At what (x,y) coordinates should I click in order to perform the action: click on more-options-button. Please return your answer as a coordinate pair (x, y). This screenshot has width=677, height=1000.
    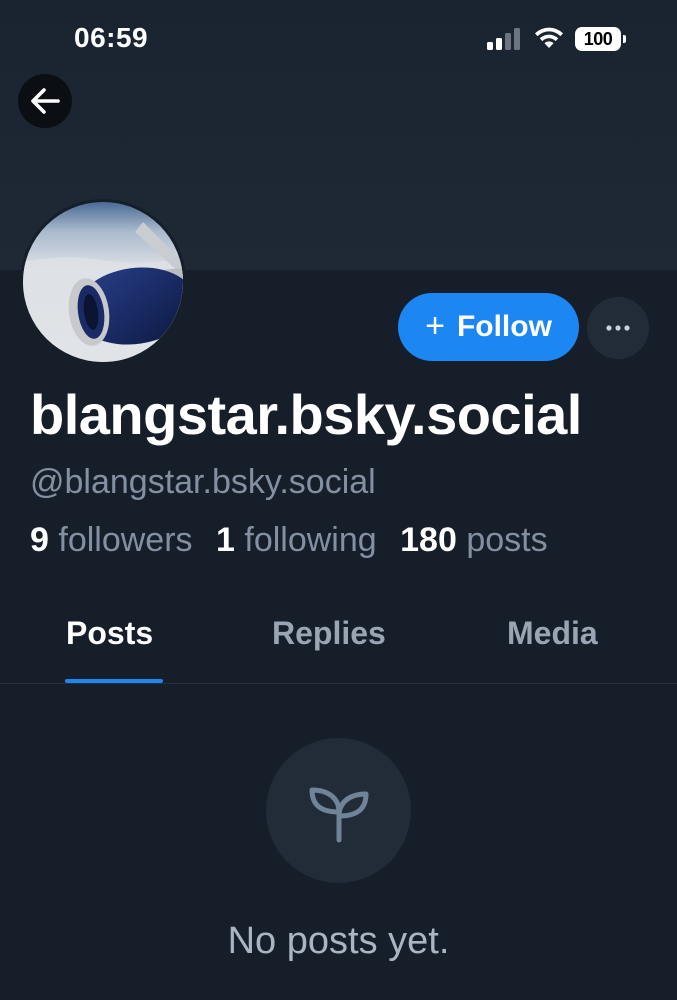
    Looking at the image, I should click on (618, 328).